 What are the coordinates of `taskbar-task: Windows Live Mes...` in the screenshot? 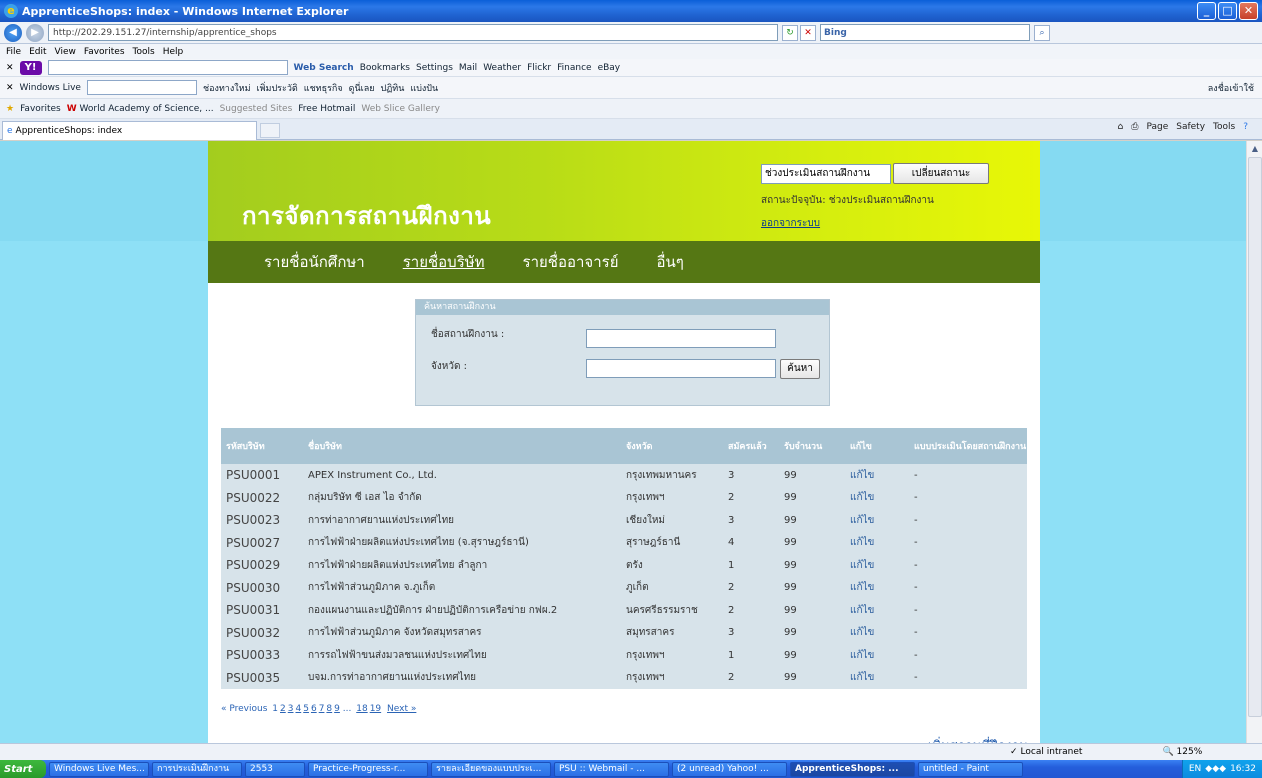 It's located at (99, 769).